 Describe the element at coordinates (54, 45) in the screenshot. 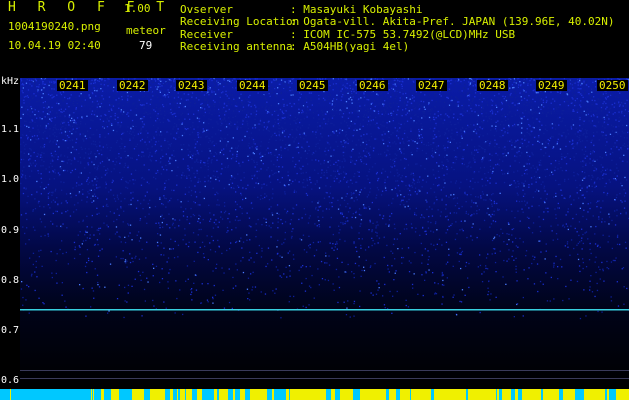

I see `date-time: 10.04.19 02:40` at that location.